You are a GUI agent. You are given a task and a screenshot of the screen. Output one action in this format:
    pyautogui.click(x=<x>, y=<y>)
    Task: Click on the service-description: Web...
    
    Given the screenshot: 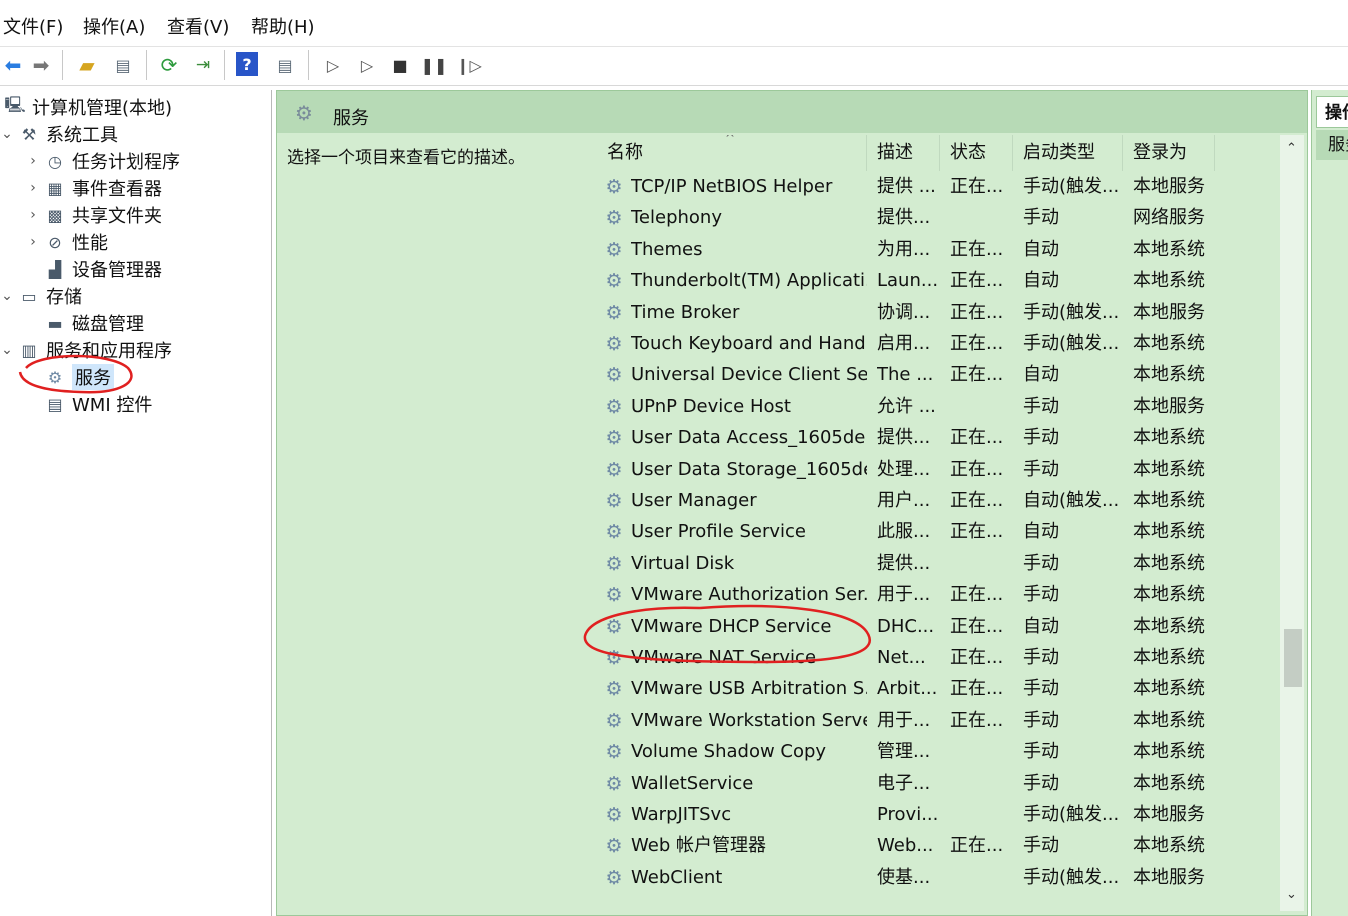 What is the action you would take?
    pyautogui.click(x=905, y=846)
    